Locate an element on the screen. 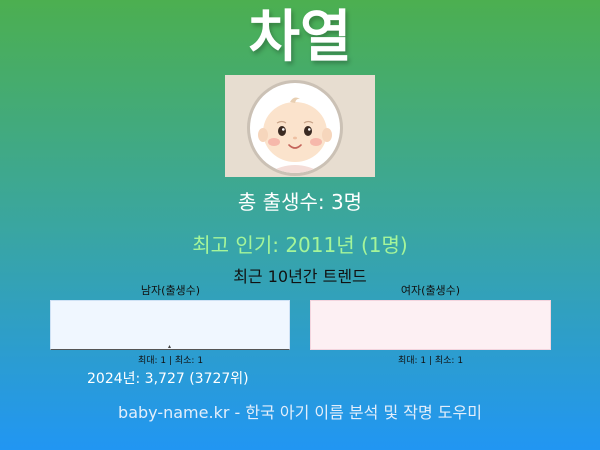 The height and width of the screenshot is (450, 600). chart-marker-icon is located at coordinates (169, 346).